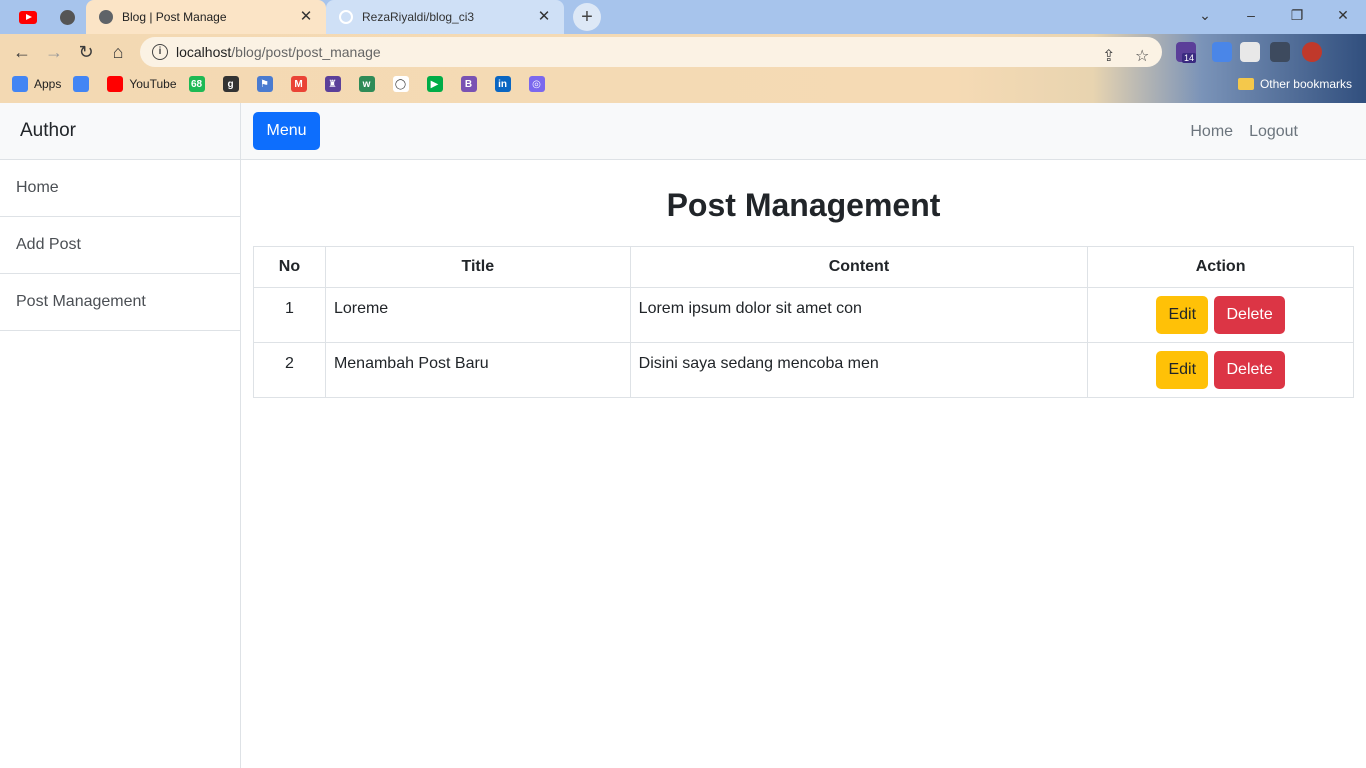 The width and height of the screenshot is (1366, 768). What do you see at coordinates (1220, 267) in the screenshot?
I see `column-header-action: Action` at bounding box center [1220, 267].